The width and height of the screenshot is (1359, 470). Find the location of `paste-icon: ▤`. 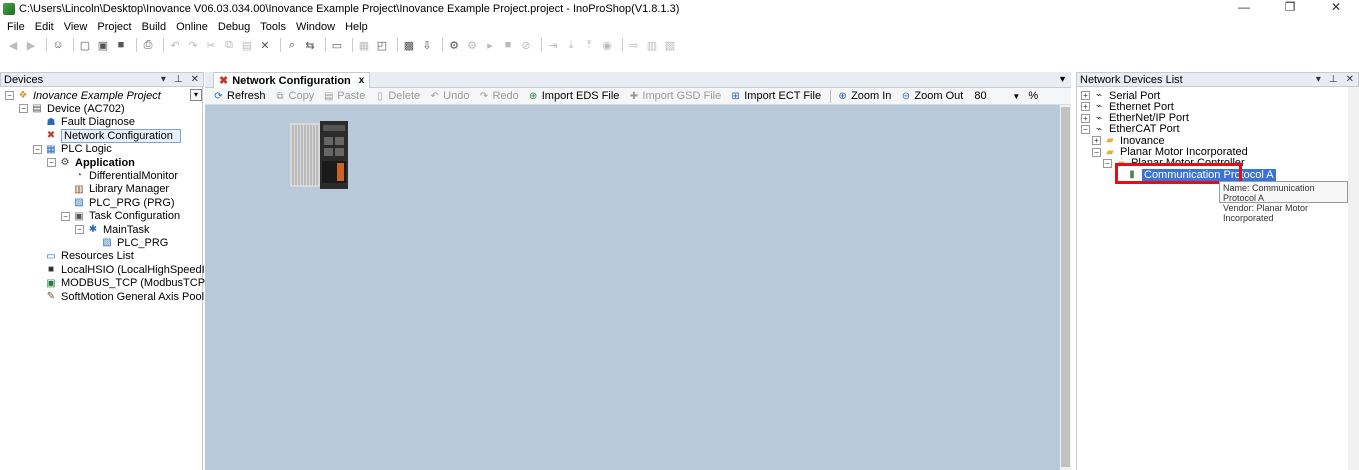

paste-icon: ▤ is located at coordinates (247, 45).